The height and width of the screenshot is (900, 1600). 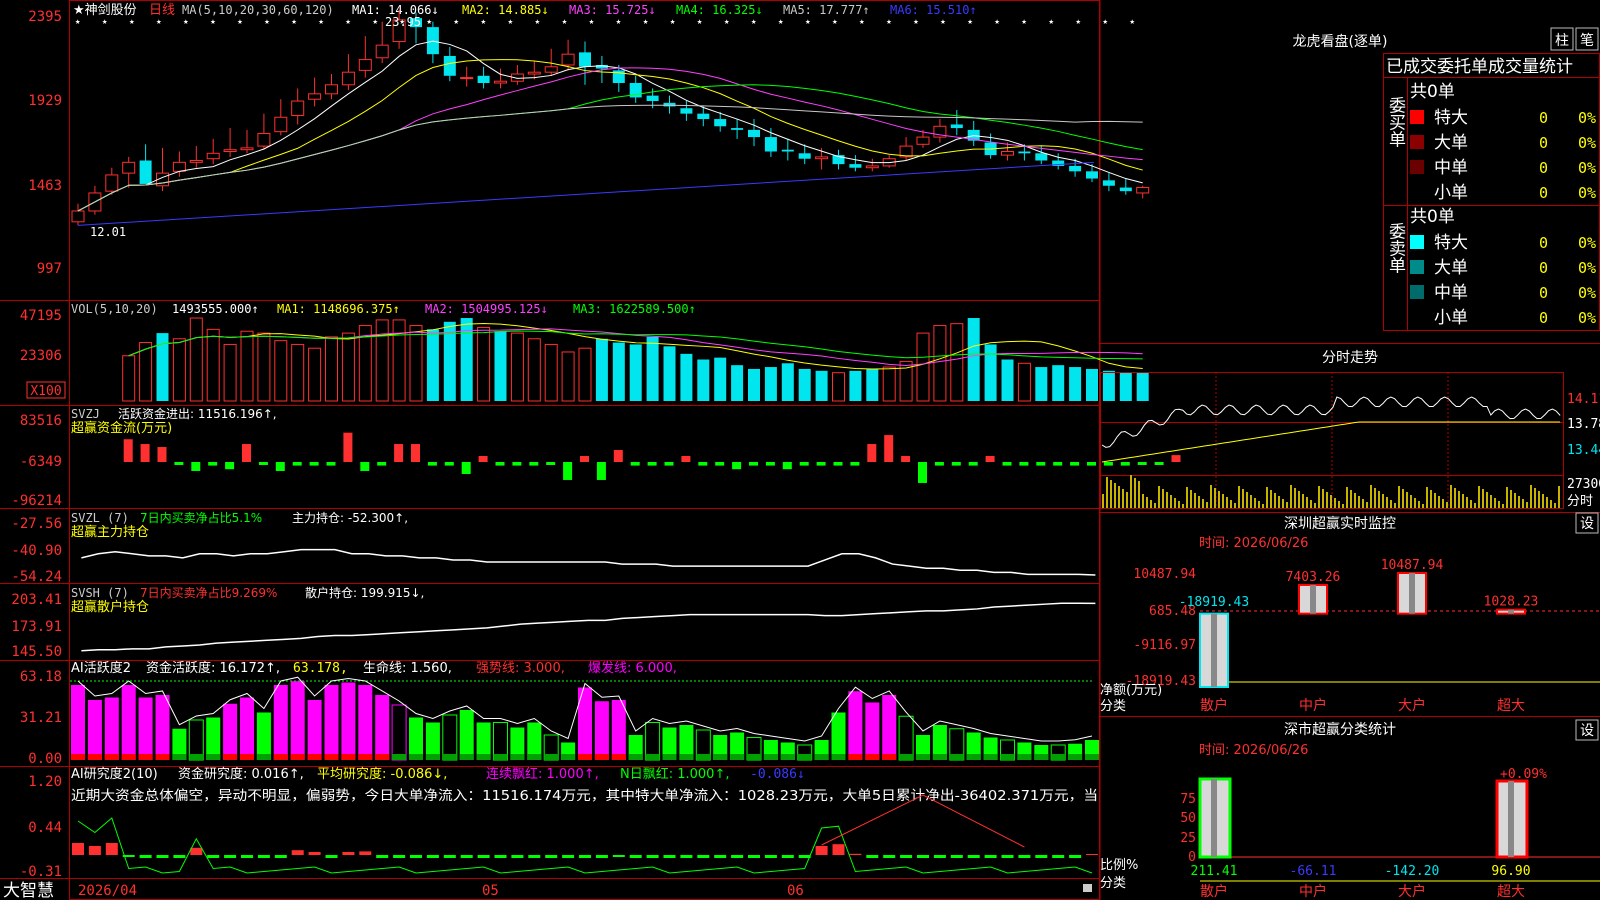 I want to click on szfl-date: 时间: 2026/06/26, so click(x=1253, y=750).